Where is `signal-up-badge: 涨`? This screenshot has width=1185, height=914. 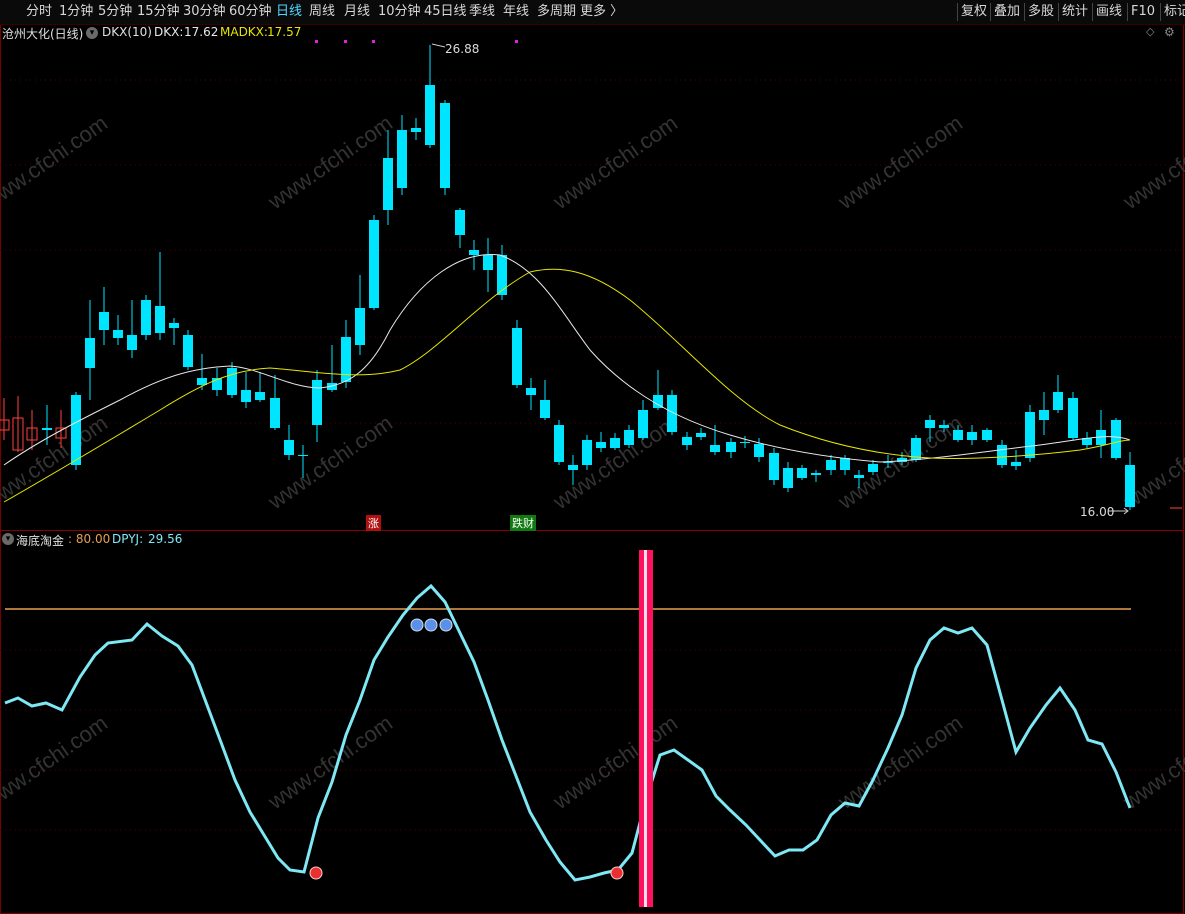 signal-up-badge: 涨 is located at coordinates (373, 523).